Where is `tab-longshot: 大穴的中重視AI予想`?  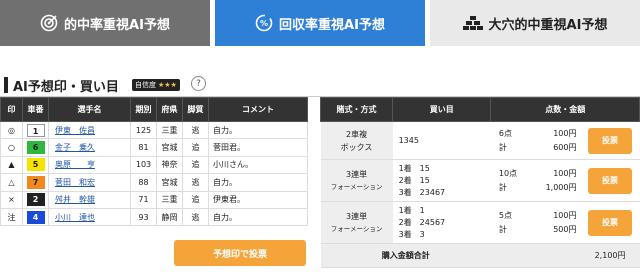 tab-longshot: 大穴的中重視AI予想 is located at coordinates (535, 23).